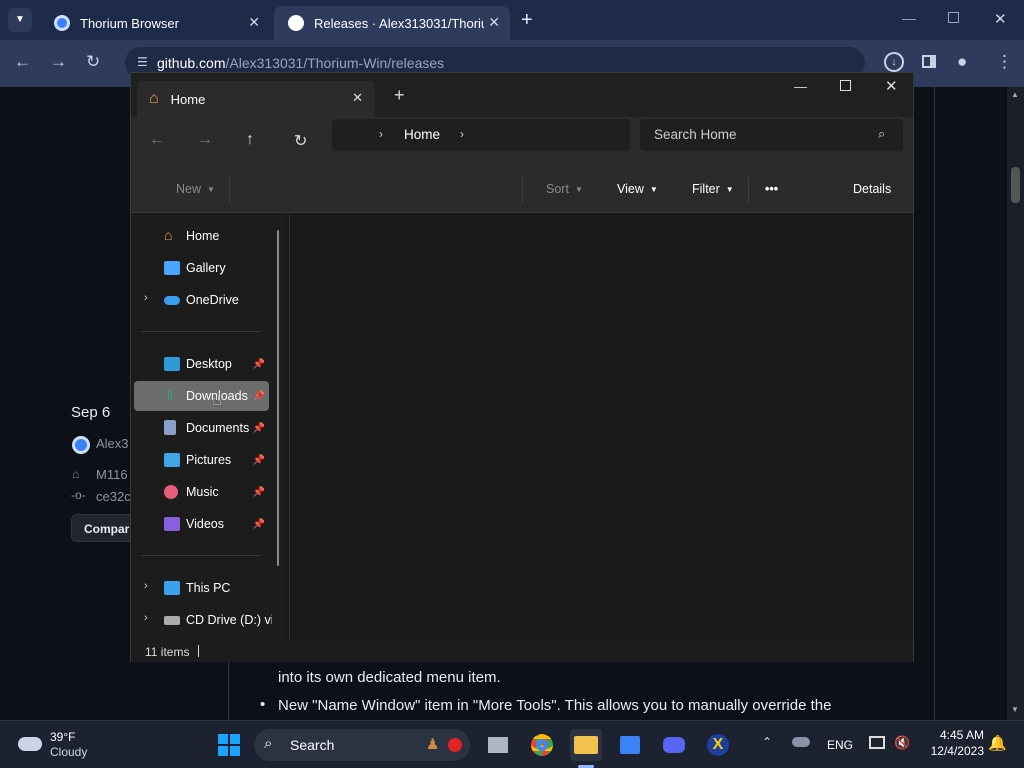 This screenshot has height=768, width=1024. Describe the element at coordinates (630, 745) in the screenshot. I see `store-button` at that location.